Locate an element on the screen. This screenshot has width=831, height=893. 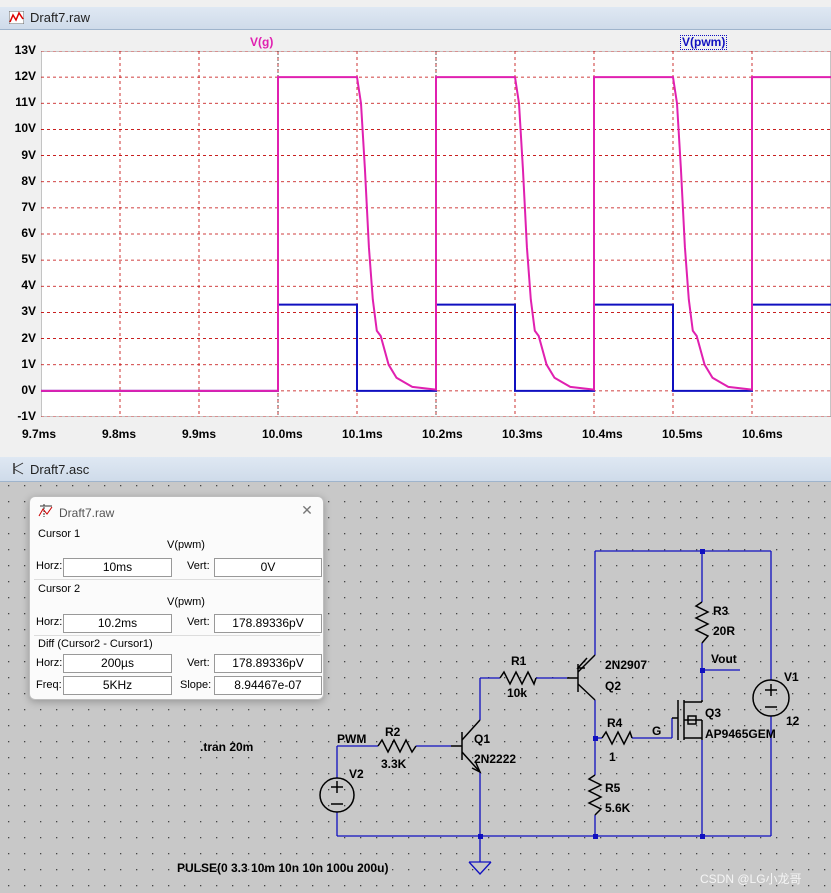
waveform-title: Draft7.raw is located at coordinates (60, 17).